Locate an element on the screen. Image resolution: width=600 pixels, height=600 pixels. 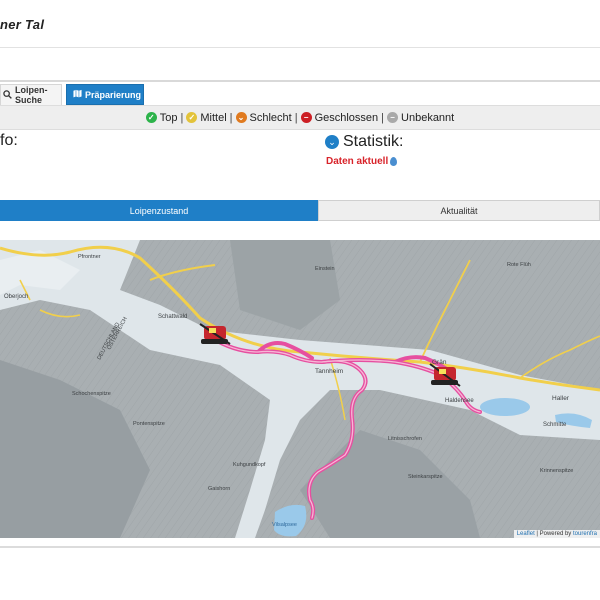
legend-top-label: Top is located at coordinates (168, 117).